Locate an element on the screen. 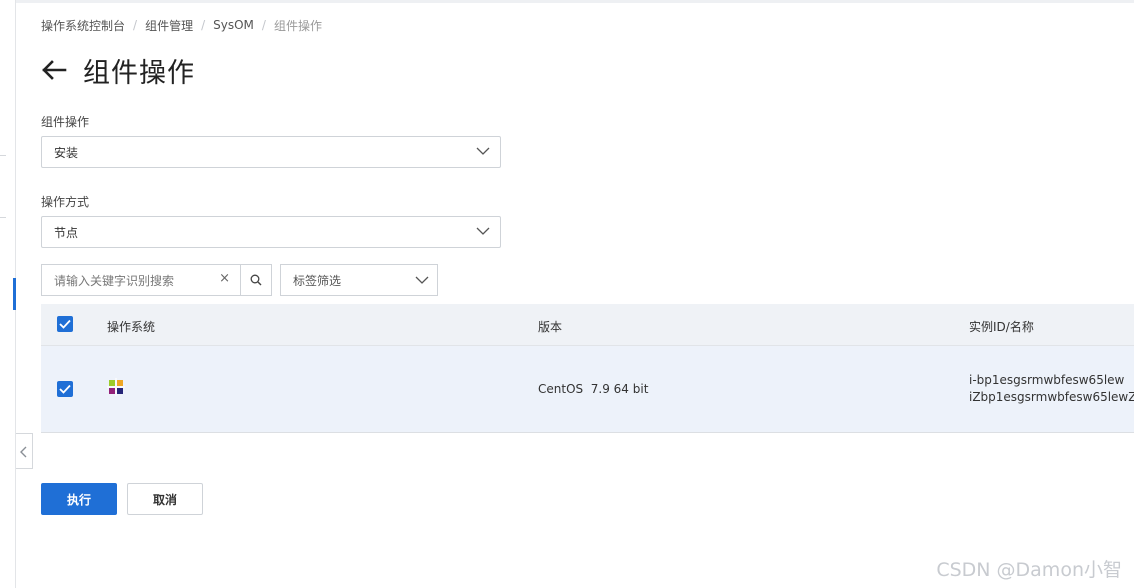 The width and height of the screenshot is (1134, 588). sidebar-collapse-toggle is located at coordinates (24, 451).